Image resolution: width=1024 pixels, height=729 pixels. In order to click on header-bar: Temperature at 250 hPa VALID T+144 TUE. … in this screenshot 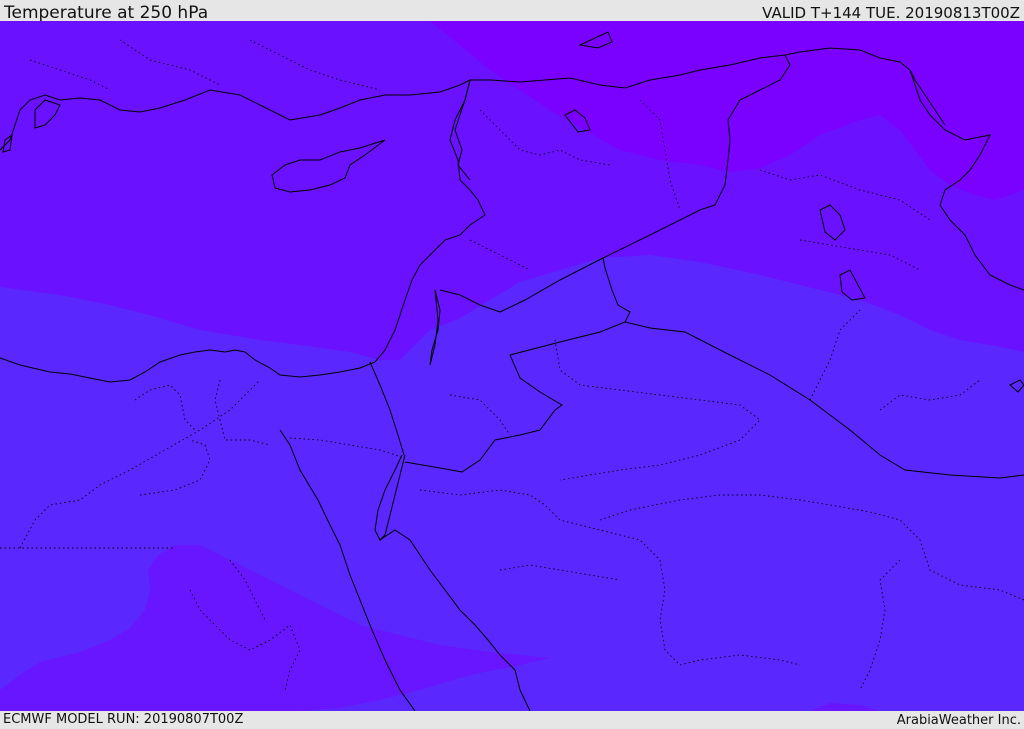, I will do `click(512, 11)`.